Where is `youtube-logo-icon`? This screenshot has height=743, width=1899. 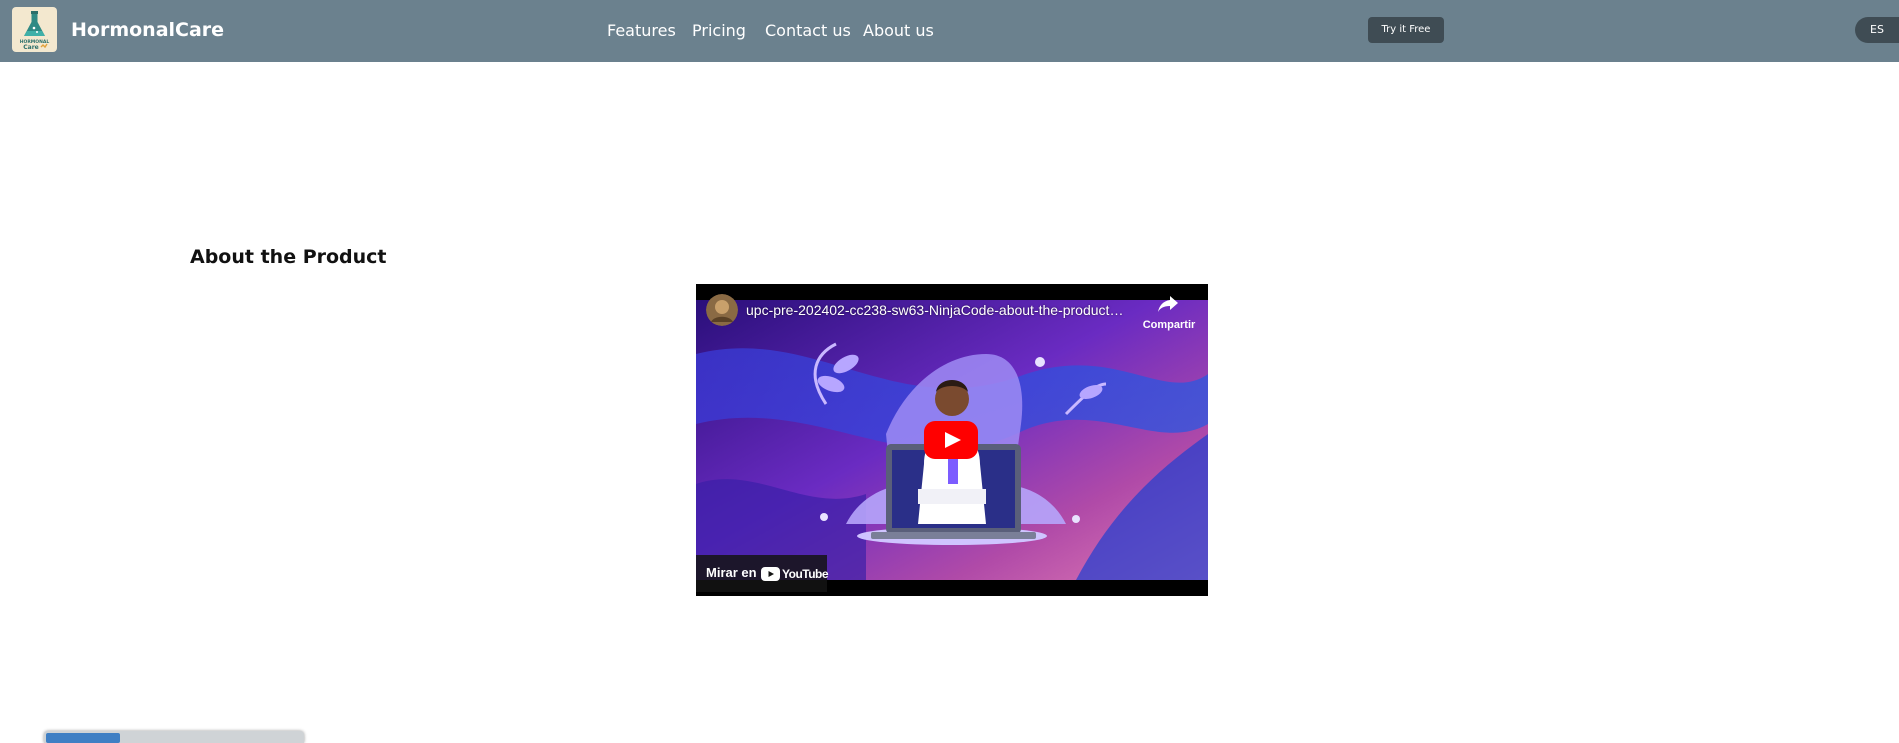
youtube-logo-icon is located at coordinates (770, 574).